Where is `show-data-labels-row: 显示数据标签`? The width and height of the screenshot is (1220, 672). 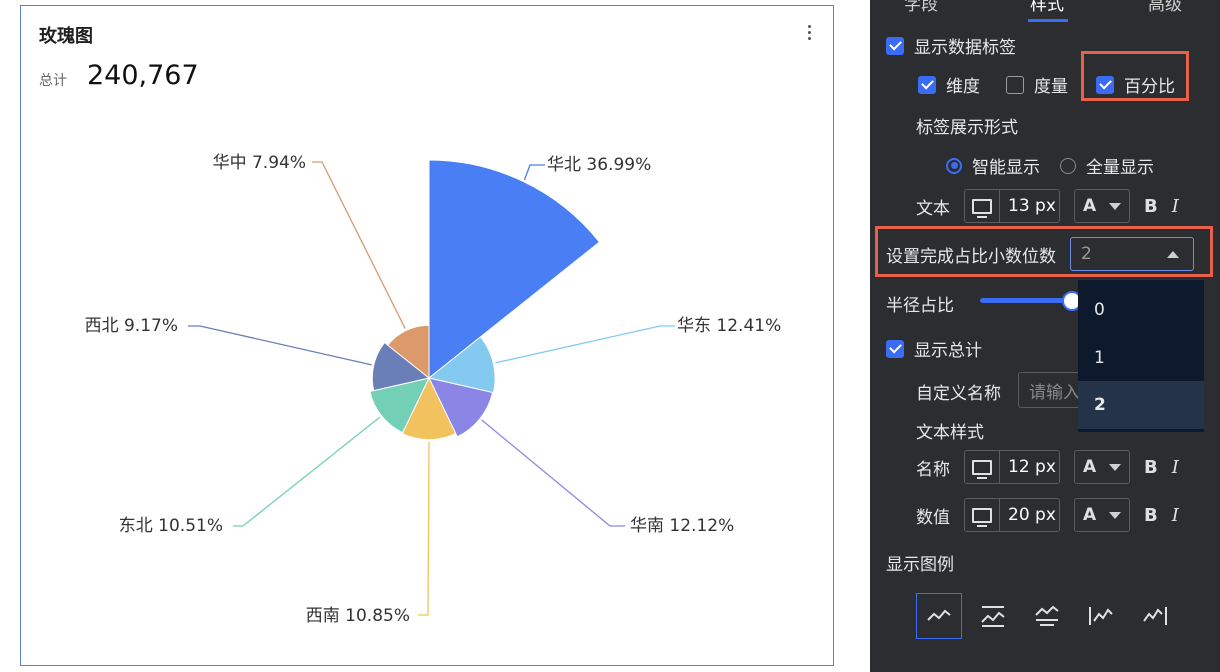 show-data-labels-row: 显示数据标签 is located at coordinates (951, 45).